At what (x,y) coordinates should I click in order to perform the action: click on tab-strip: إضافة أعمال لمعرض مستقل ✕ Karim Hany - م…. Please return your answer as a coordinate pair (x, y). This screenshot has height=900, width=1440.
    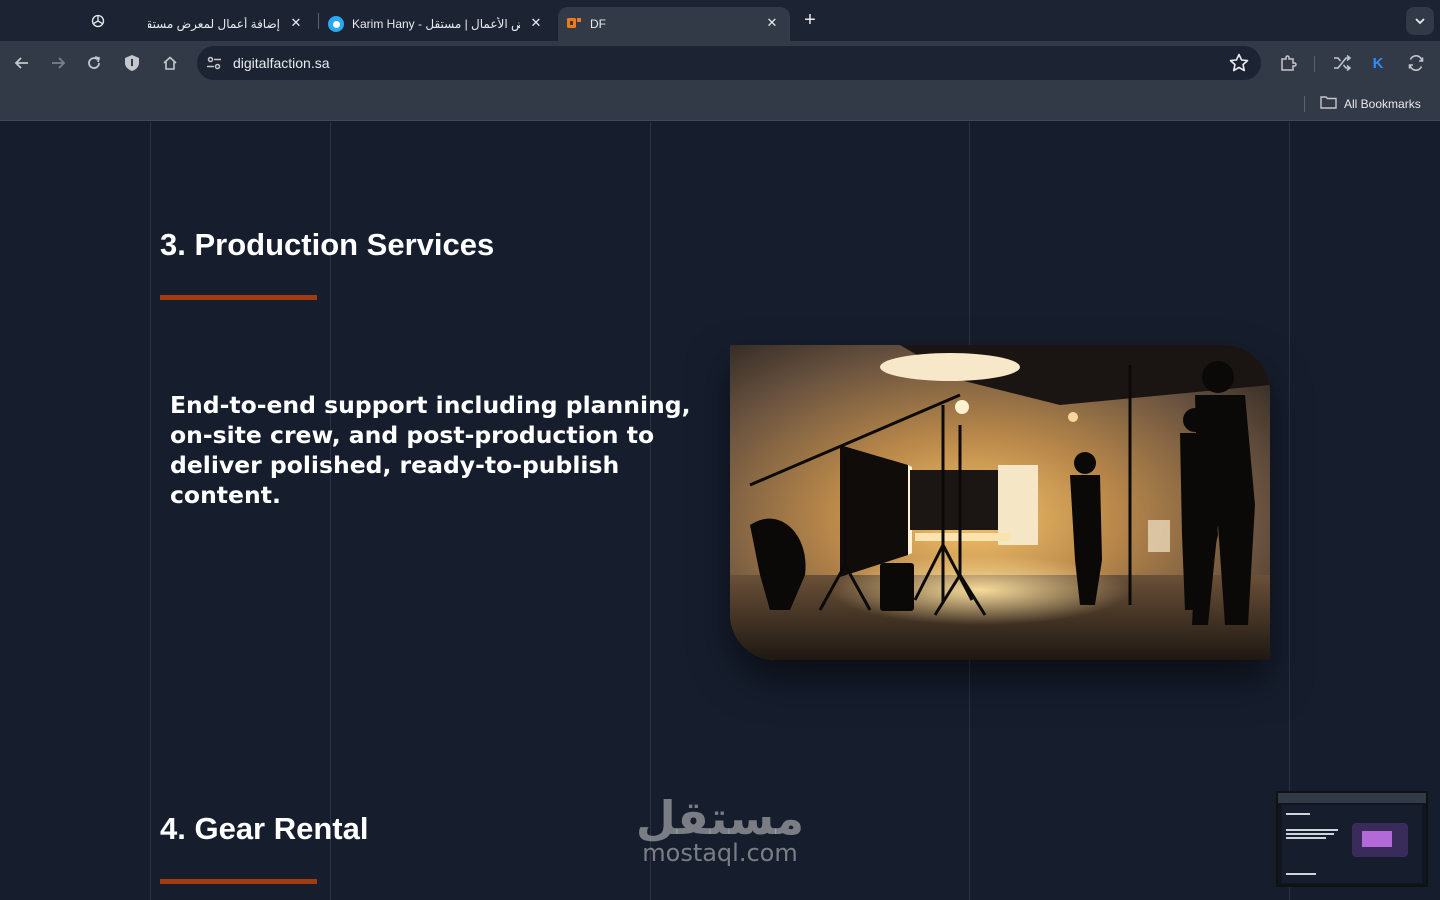
    Looking at the image, I should click on (720, 20).